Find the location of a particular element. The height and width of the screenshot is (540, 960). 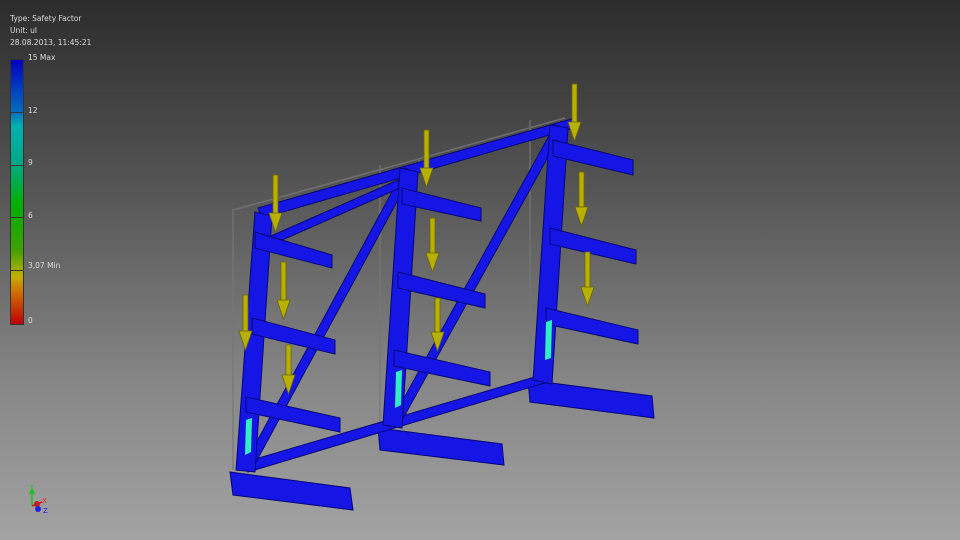

base-middle is located at coordinates (441, 446).